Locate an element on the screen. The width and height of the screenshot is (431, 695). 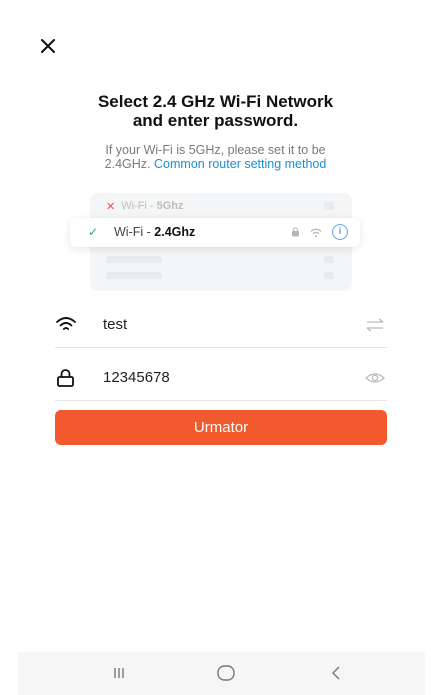
title-line-2: and enter password. is located at coordinates (215, 120).